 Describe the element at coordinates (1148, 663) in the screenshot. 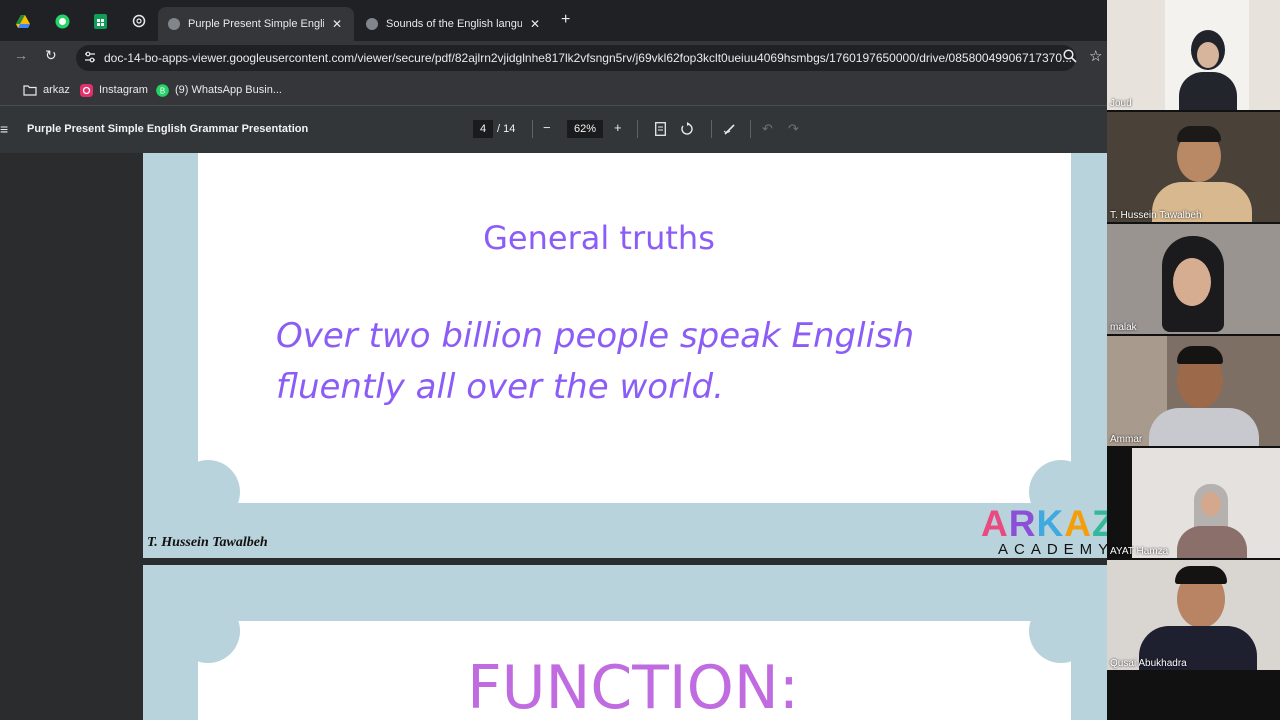

I see `participant-name: Qusai Abukhadra` at that location.